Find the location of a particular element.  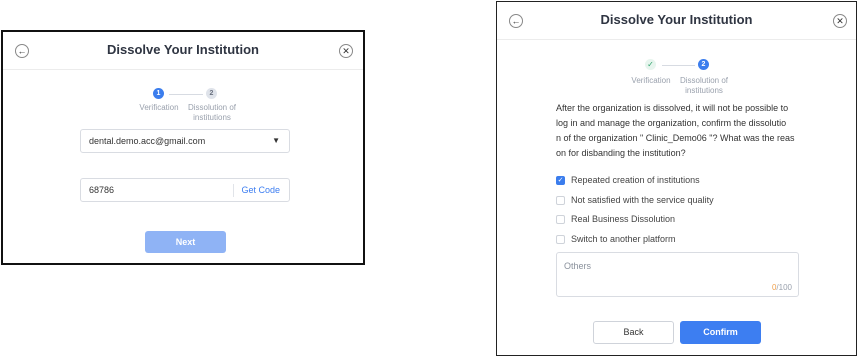

confirm-button: Confirm is located at coordinates (720, 332).